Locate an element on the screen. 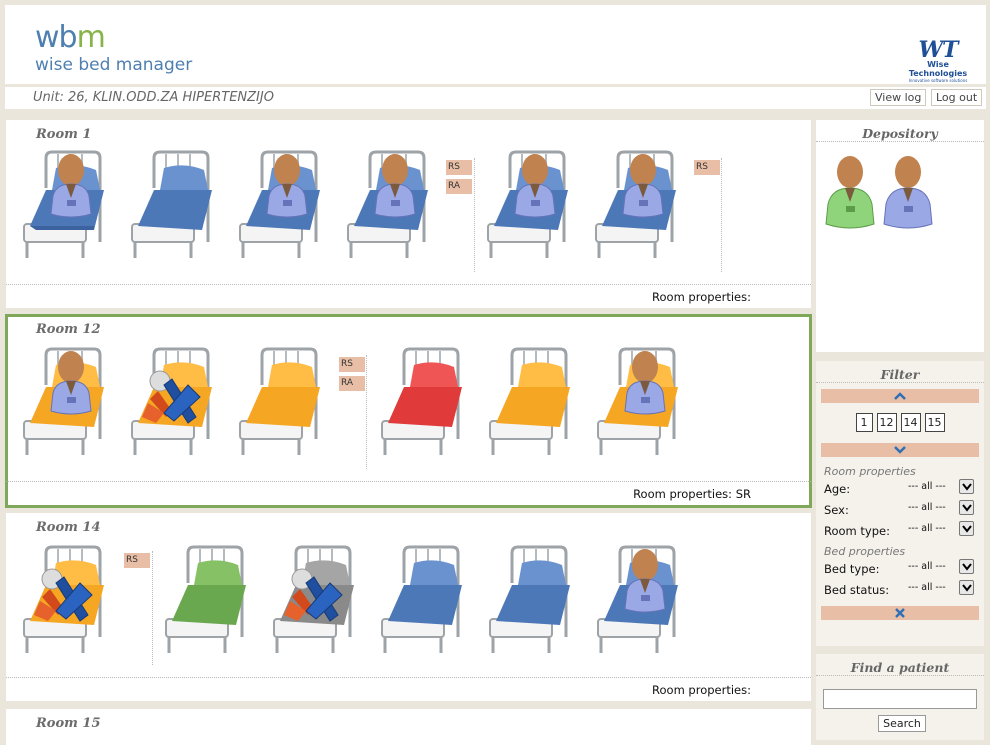  bed-properties-heading: Bed properties is located at coordinates (865, 551).